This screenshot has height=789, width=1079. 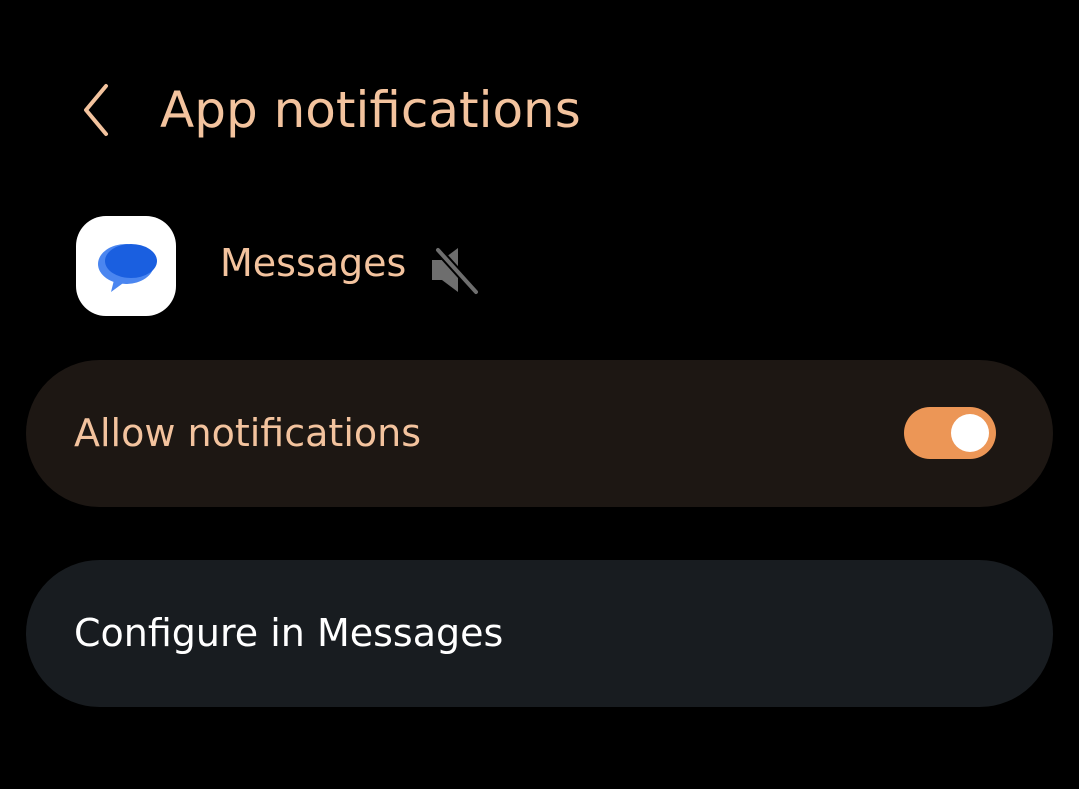 What do you see at coordinates (539, 265) in the screenshot?
I see `app-info-row: Messages` at bounding box center [539, 265].